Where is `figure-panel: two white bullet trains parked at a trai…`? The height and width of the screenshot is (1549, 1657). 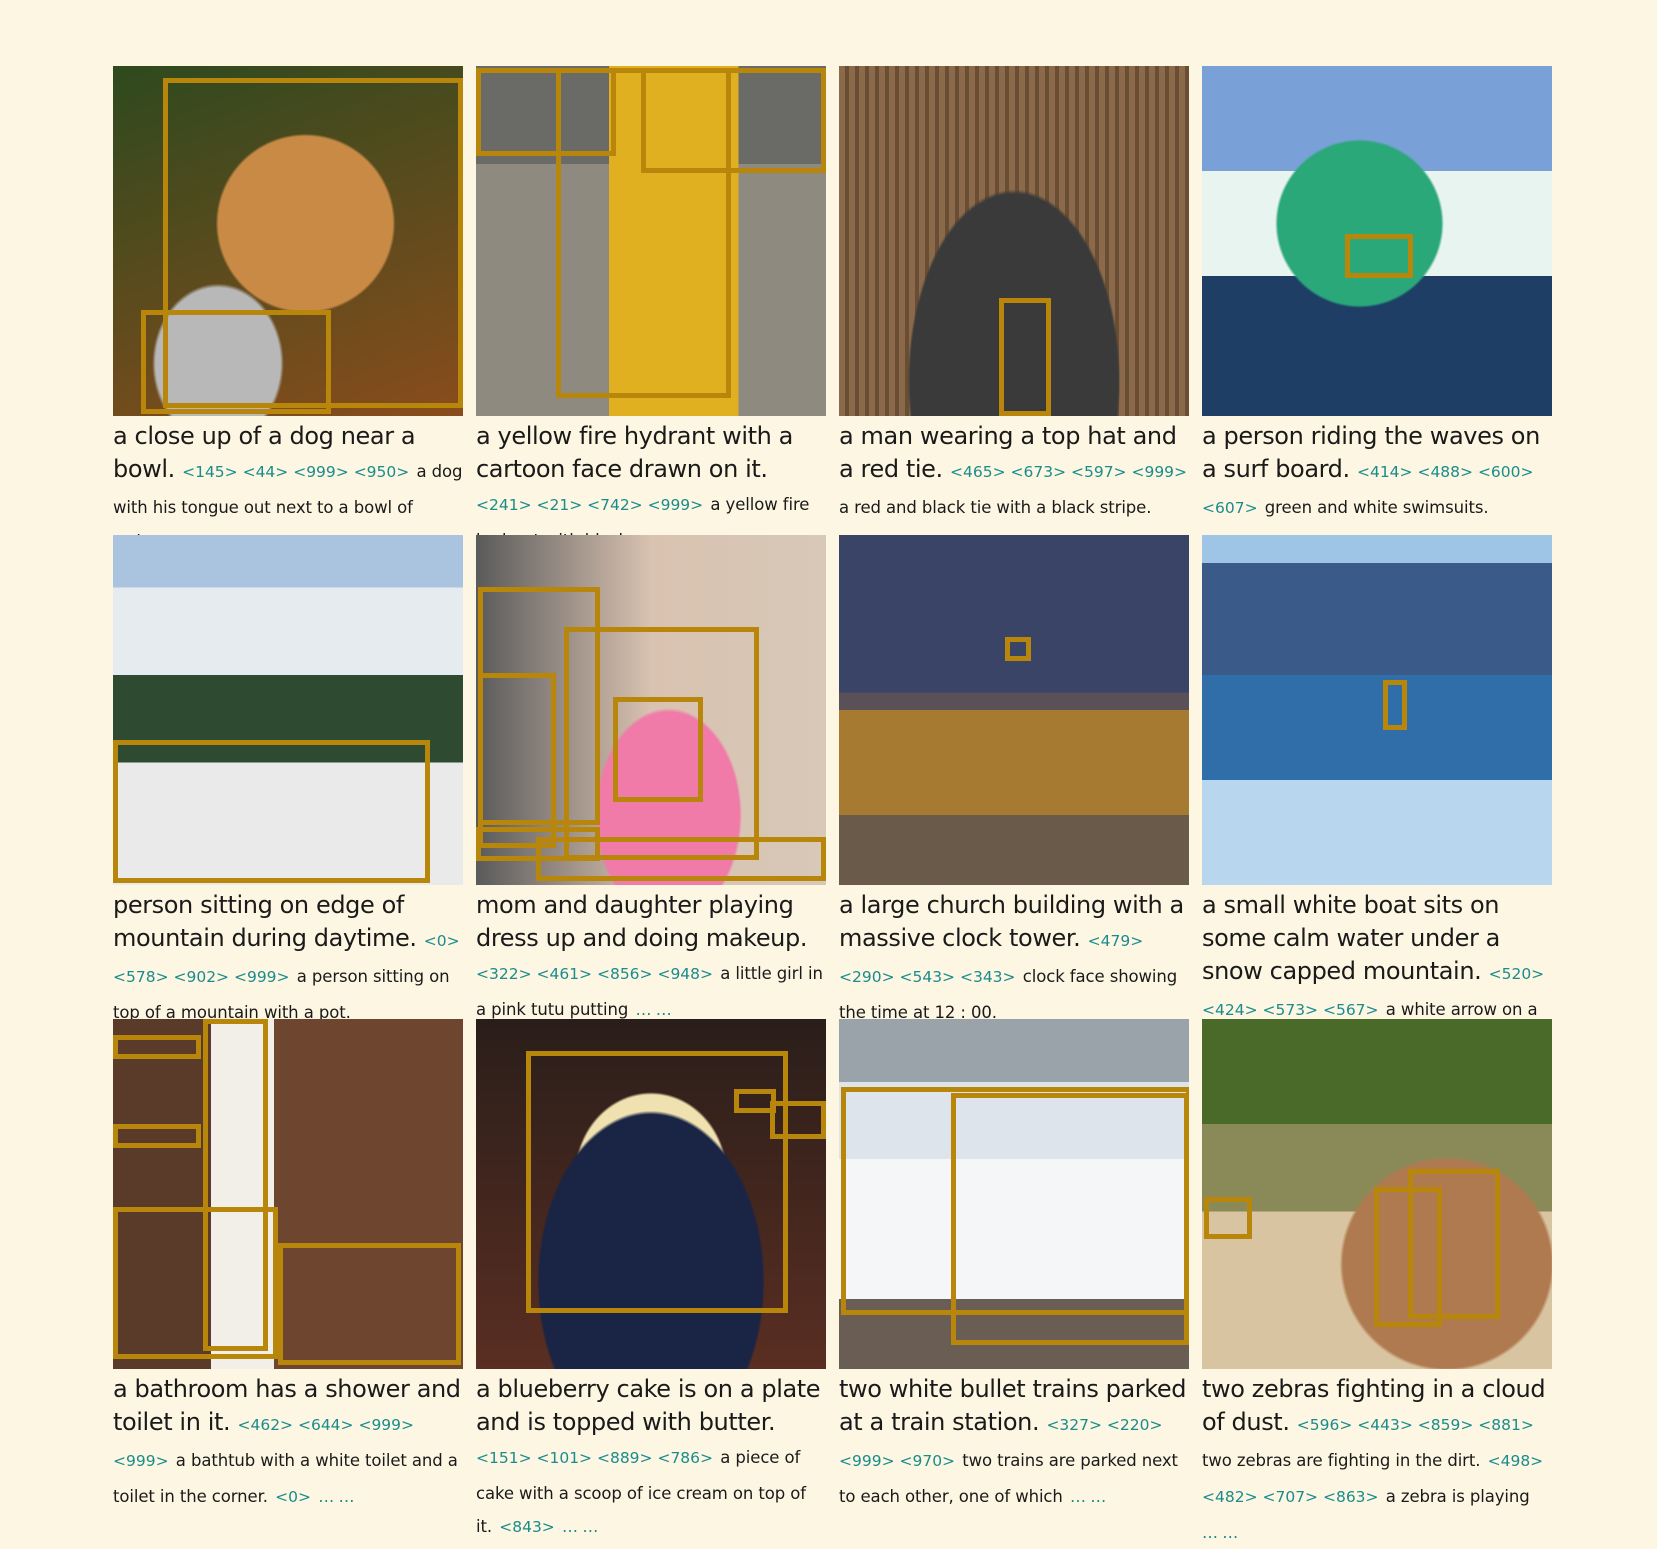 figure-panel: two white bullet trains parked at a trai… is located at coordinates (1014, 1266).